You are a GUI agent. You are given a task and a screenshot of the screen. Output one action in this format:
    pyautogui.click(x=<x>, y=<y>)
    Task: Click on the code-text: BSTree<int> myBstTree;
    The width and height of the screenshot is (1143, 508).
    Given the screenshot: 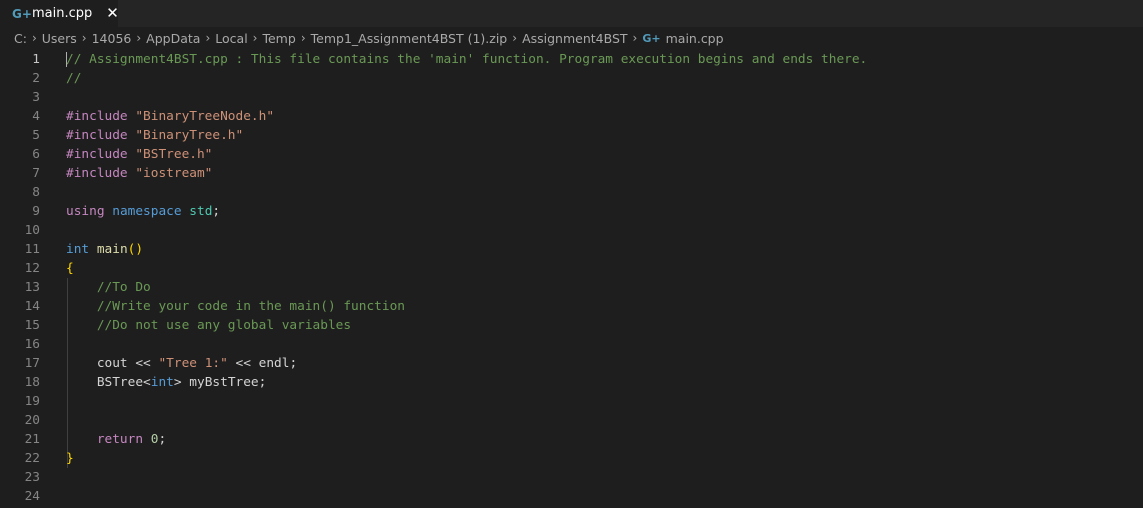 What is the action you would take?
    pyautogui.click(x=166, y=382)
    